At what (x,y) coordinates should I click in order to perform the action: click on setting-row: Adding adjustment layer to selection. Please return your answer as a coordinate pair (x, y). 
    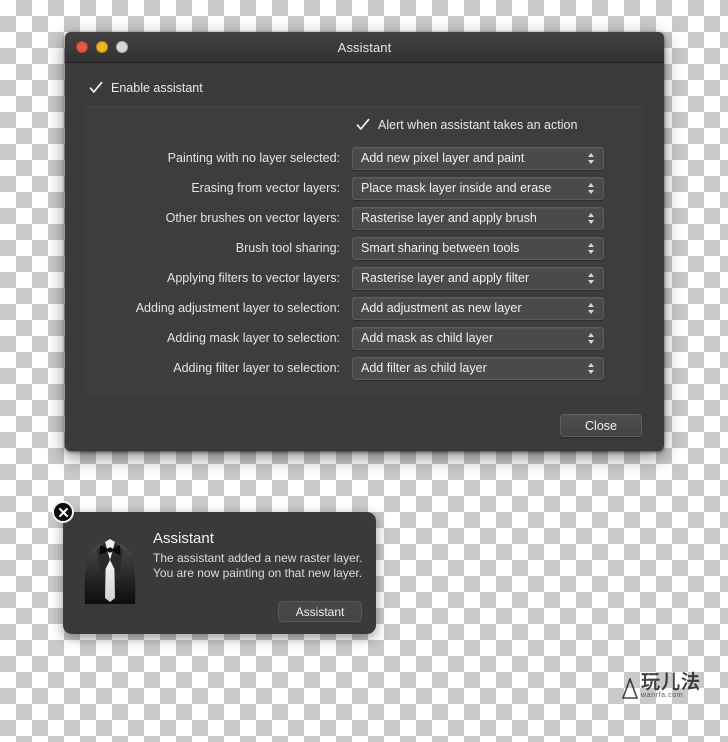
    Looking at the image, I should click on (364, 308).